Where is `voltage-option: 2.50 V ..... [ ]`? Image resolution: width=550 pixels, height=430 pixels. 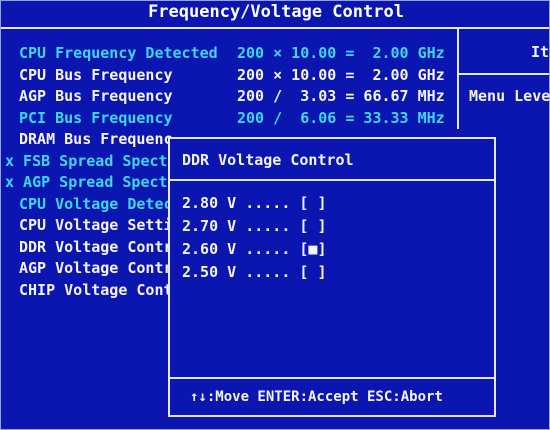
voltage-option: 2.50 V ..... [ ] is located at coordinates (254, 272).